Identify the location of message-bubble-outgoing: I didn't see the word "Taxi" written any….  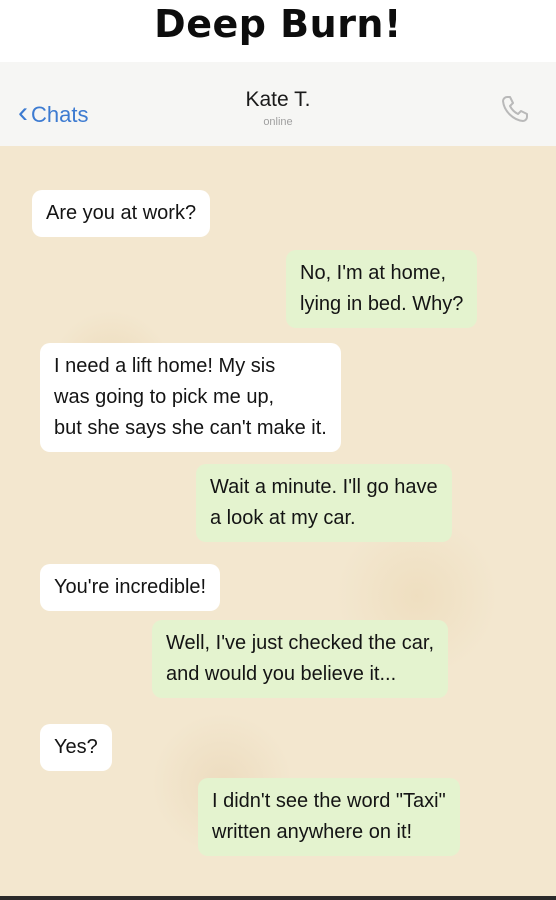
(329, 817).